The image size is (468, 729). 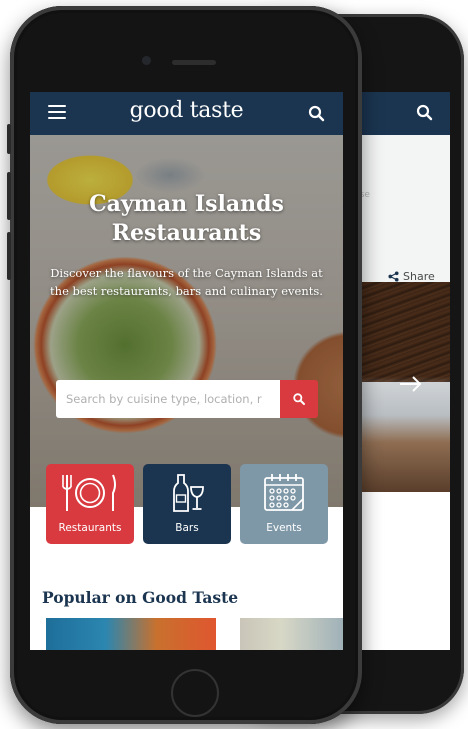 I want to click on category-tile-events: Events, so click(x=284, y=504).